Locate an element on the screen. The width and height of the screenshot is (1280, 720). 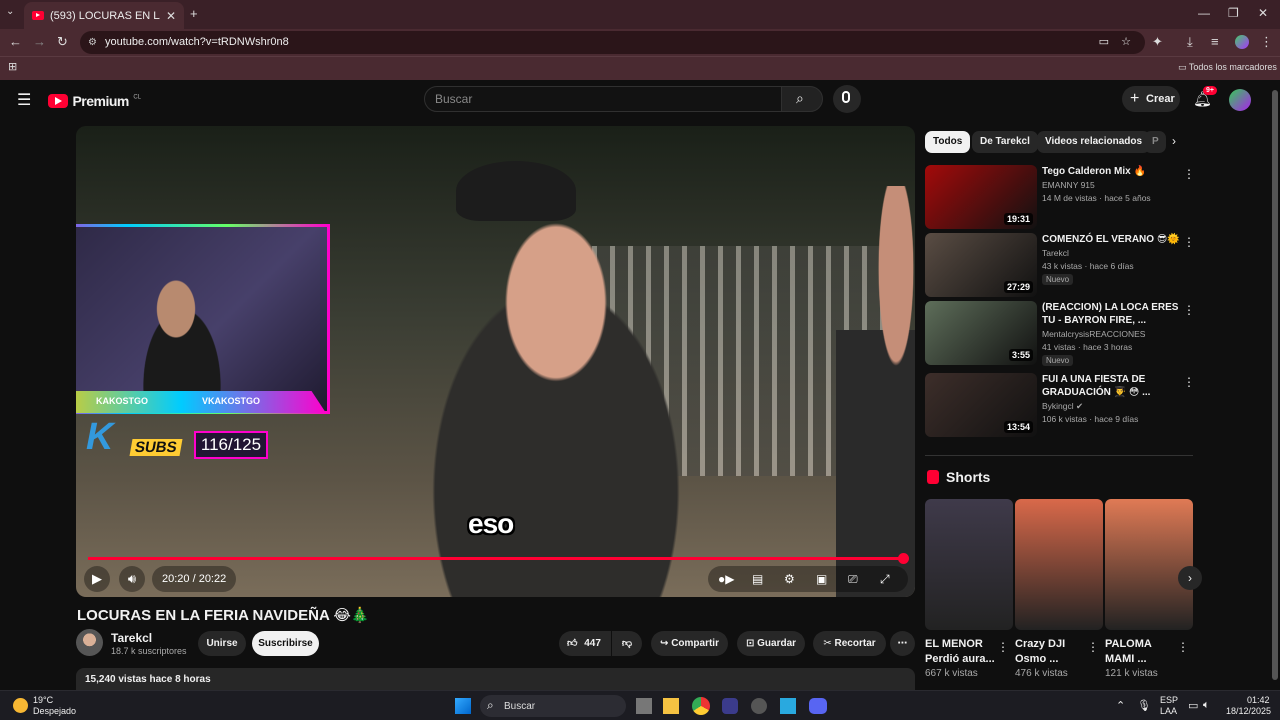
taskbar-search: ⌕ Buscar is located at coordinates (553, 706).